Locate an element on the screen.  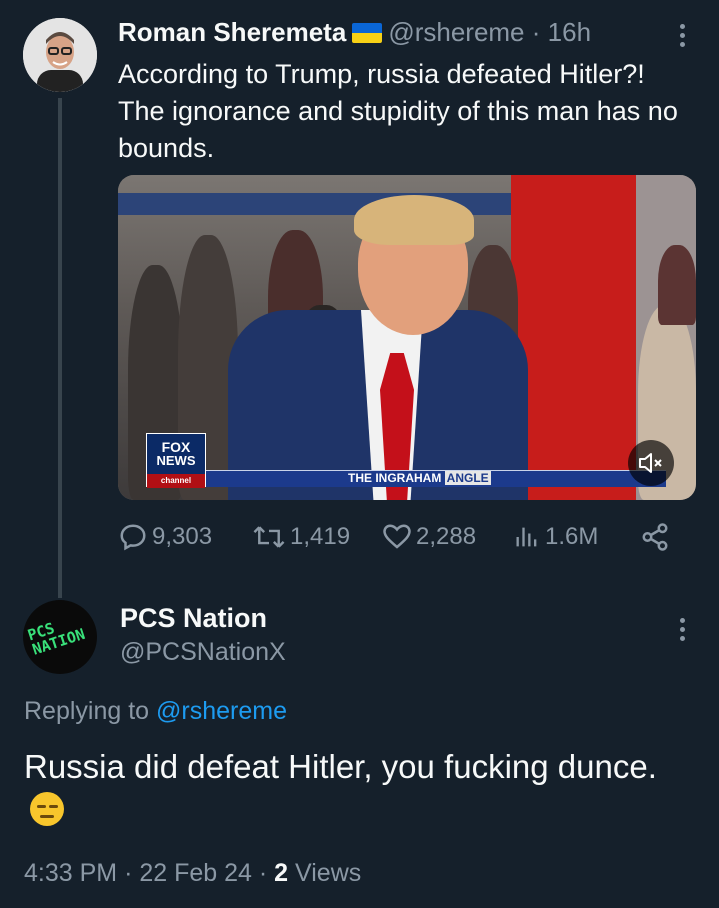
heart-icon is located at coordinates (397, 536).